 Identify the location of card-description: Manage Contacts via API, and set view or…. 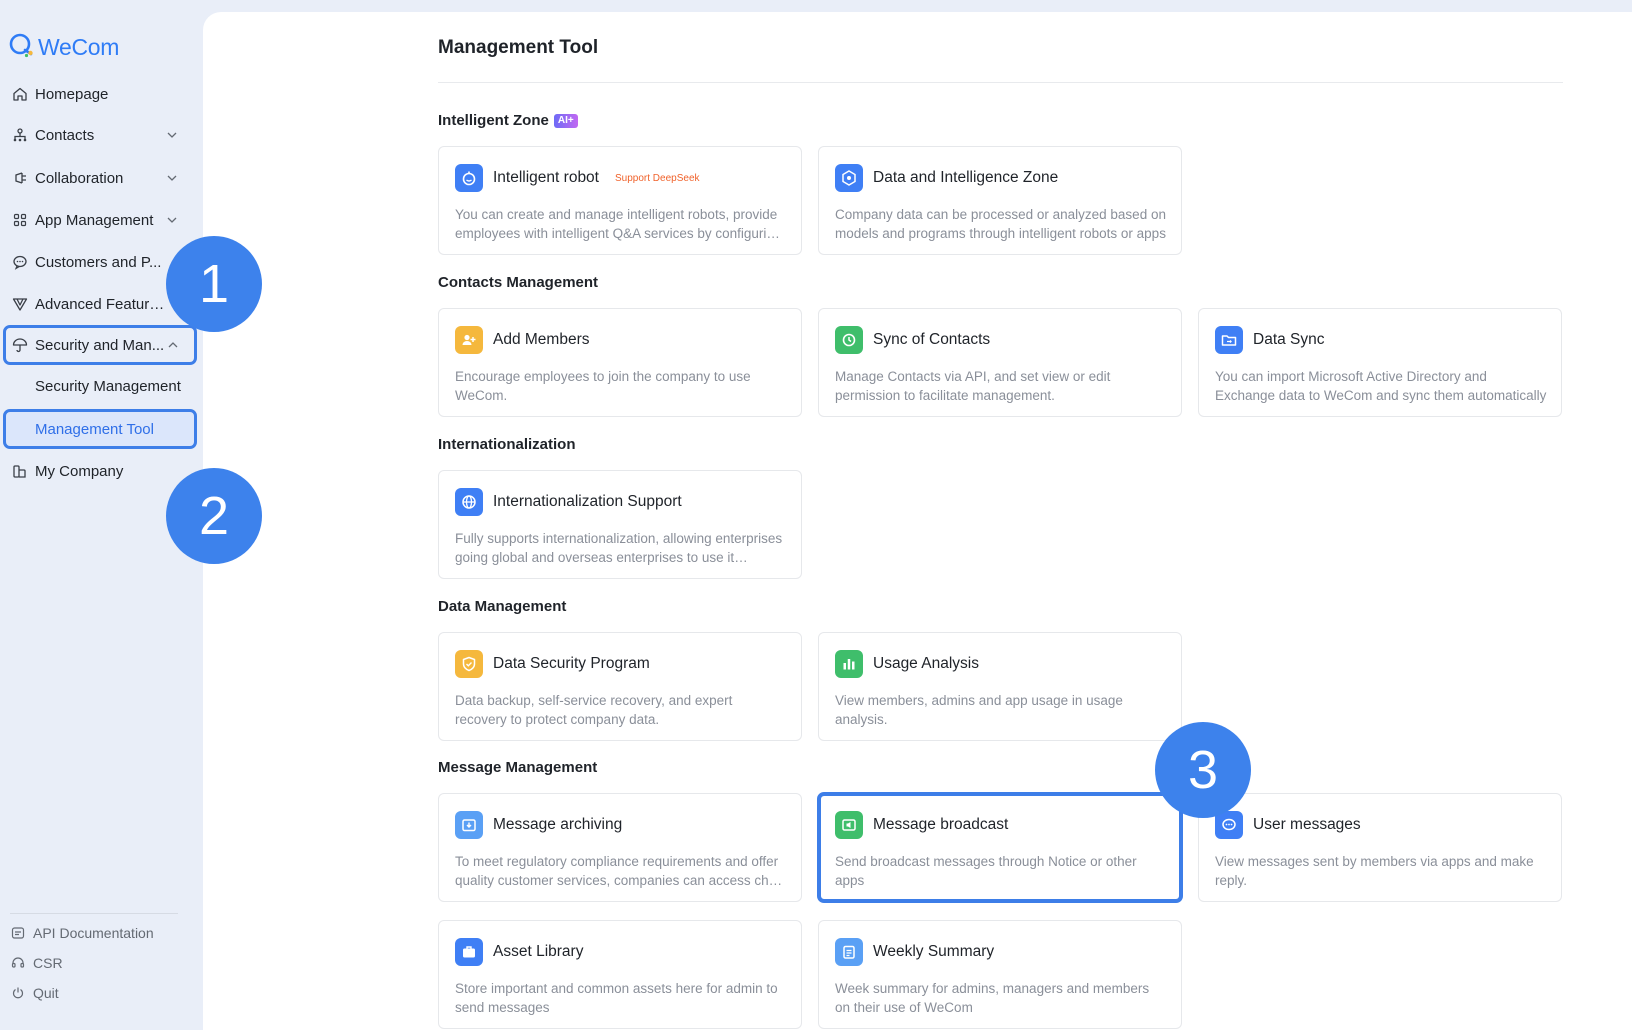
(973, 386).